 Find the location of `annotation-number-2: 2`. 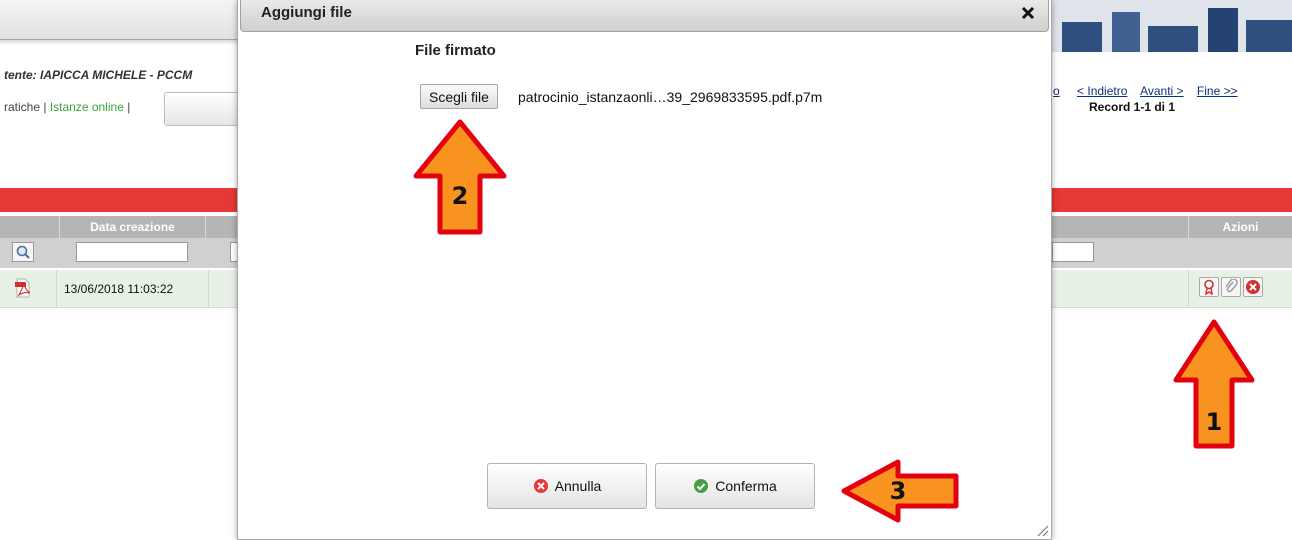

annotation-number-2: 2 is located at coordinates (460, 196).